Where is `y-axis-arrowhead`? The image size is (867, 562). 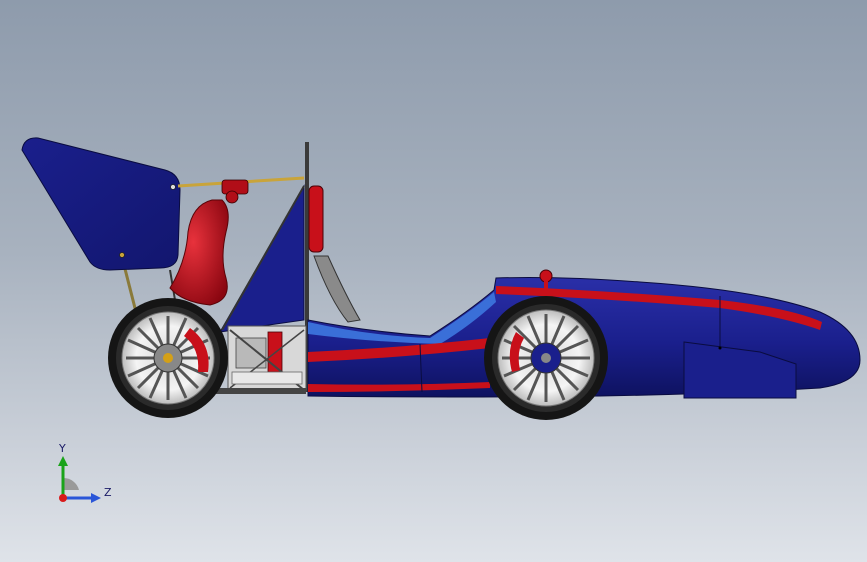 y-axis-arrowhead is located at coordinates (63, 461).